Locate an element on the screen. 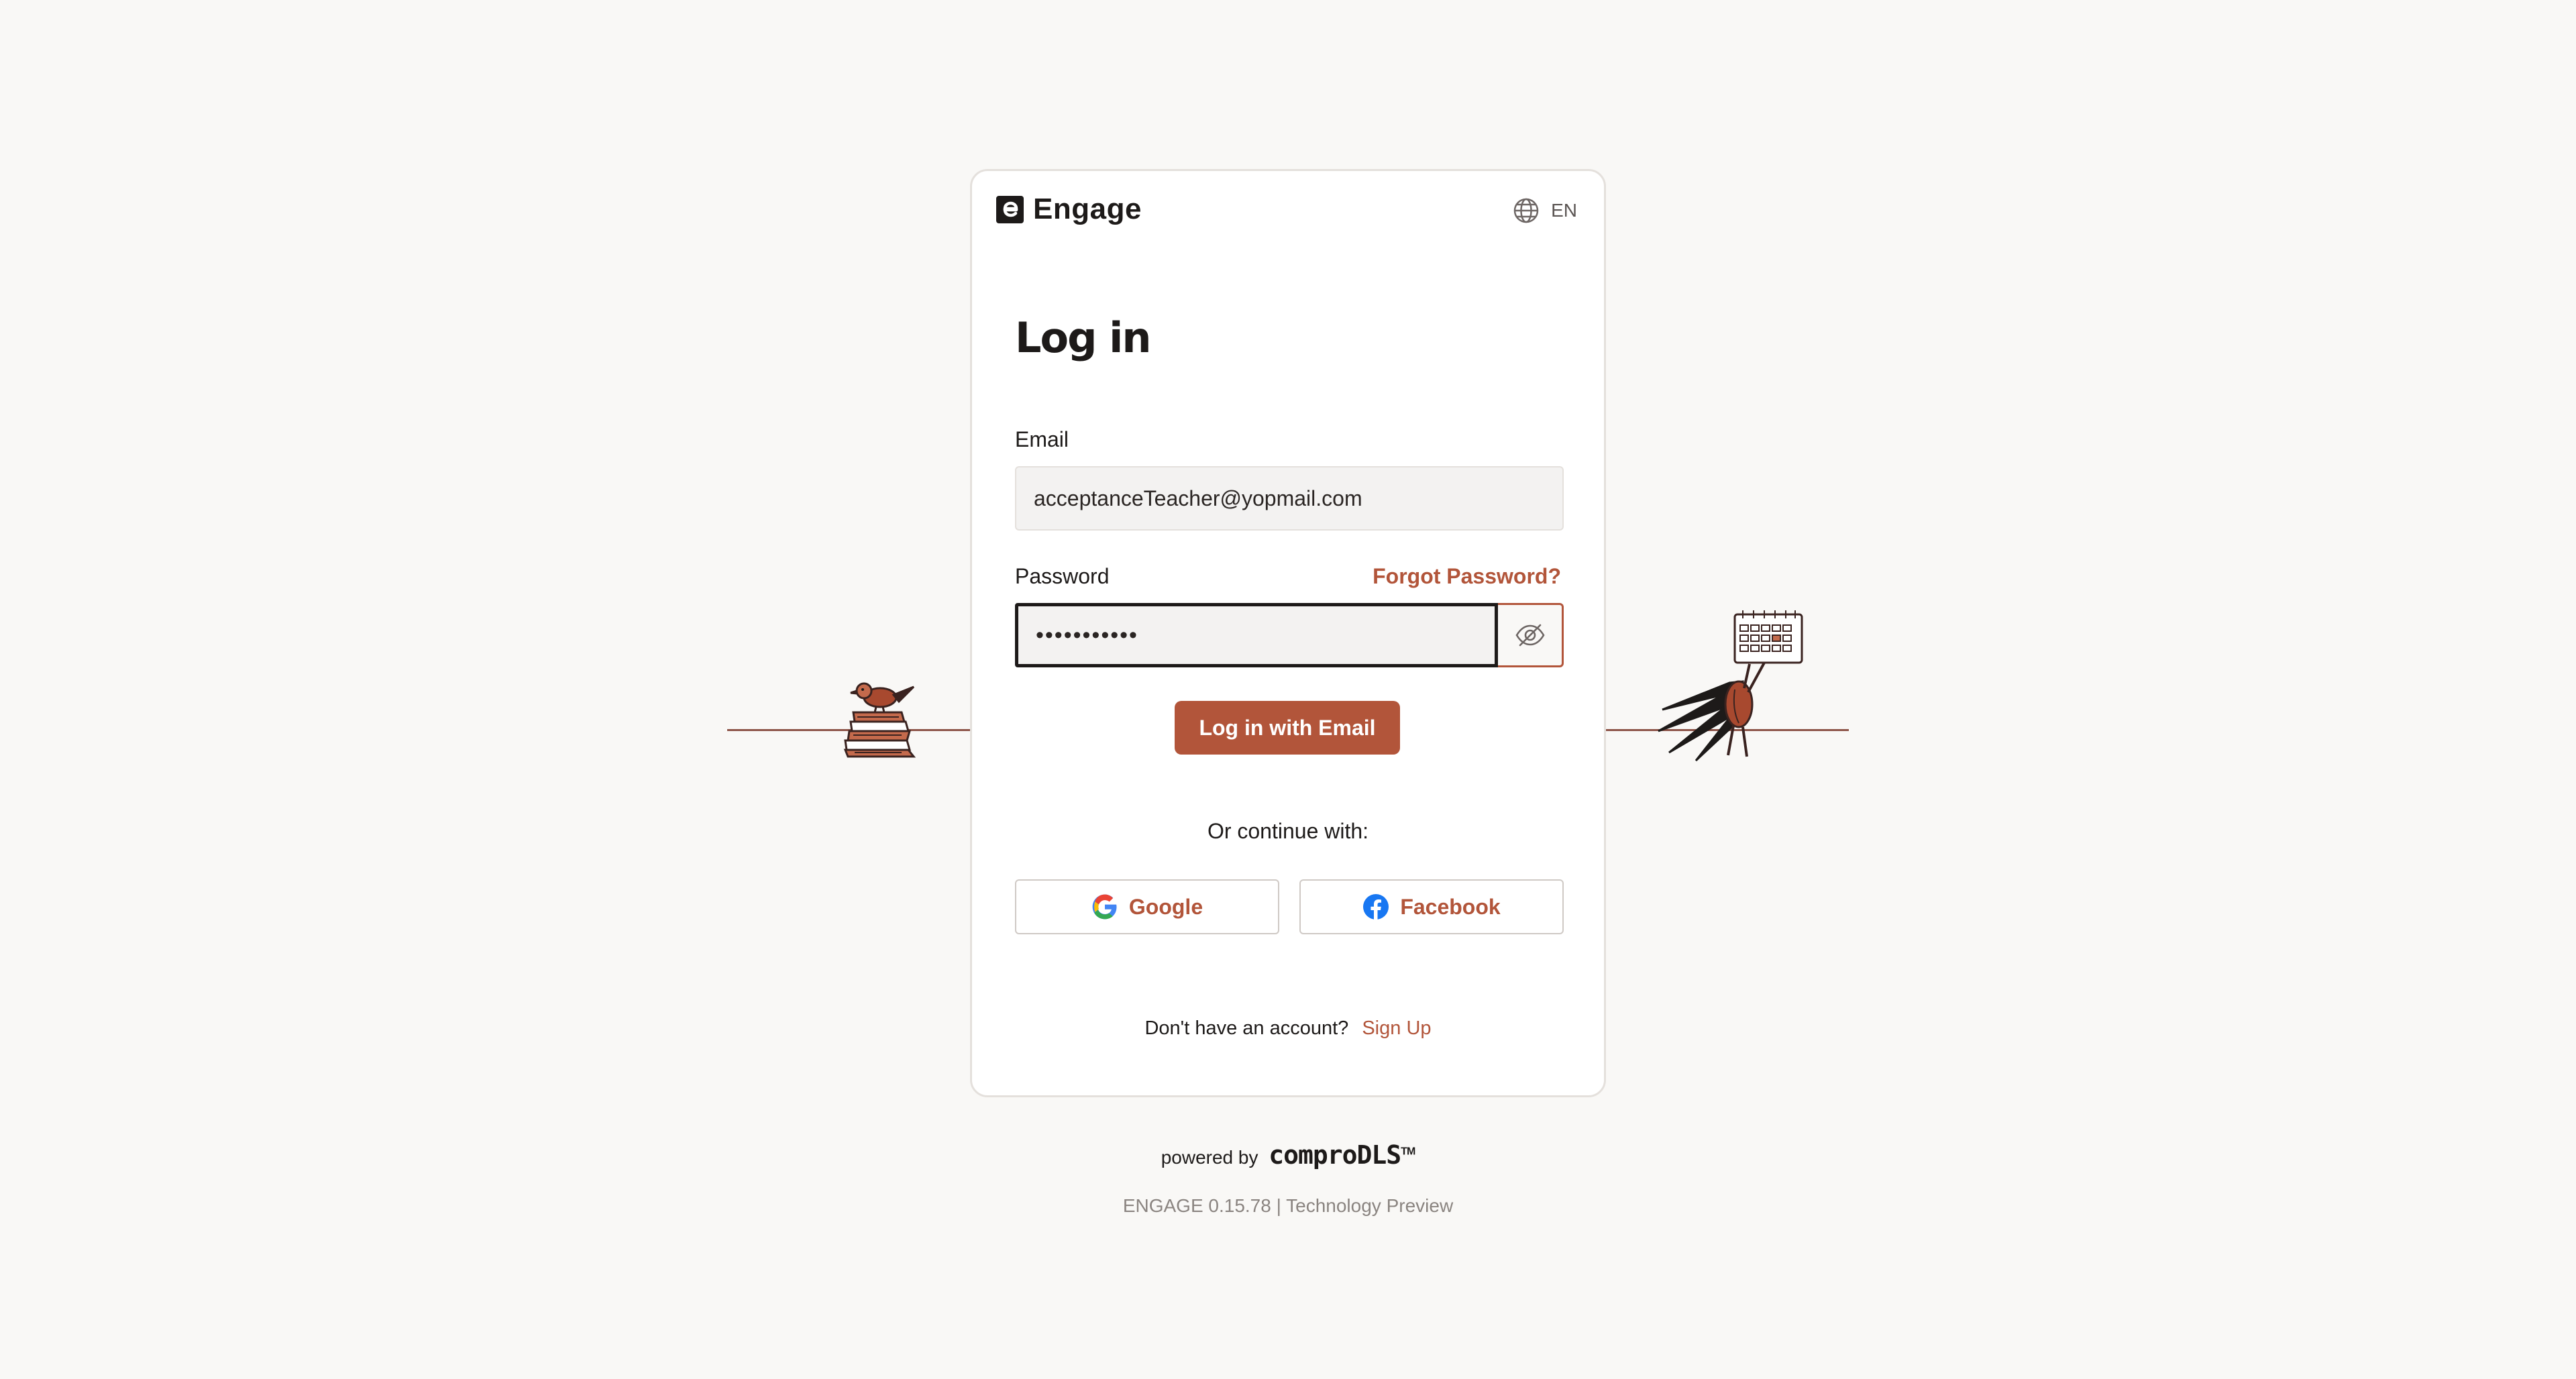 The width and height of the screenshot is (2576, 1379). google-login-button: Google is located at coordinates (1147, 906).